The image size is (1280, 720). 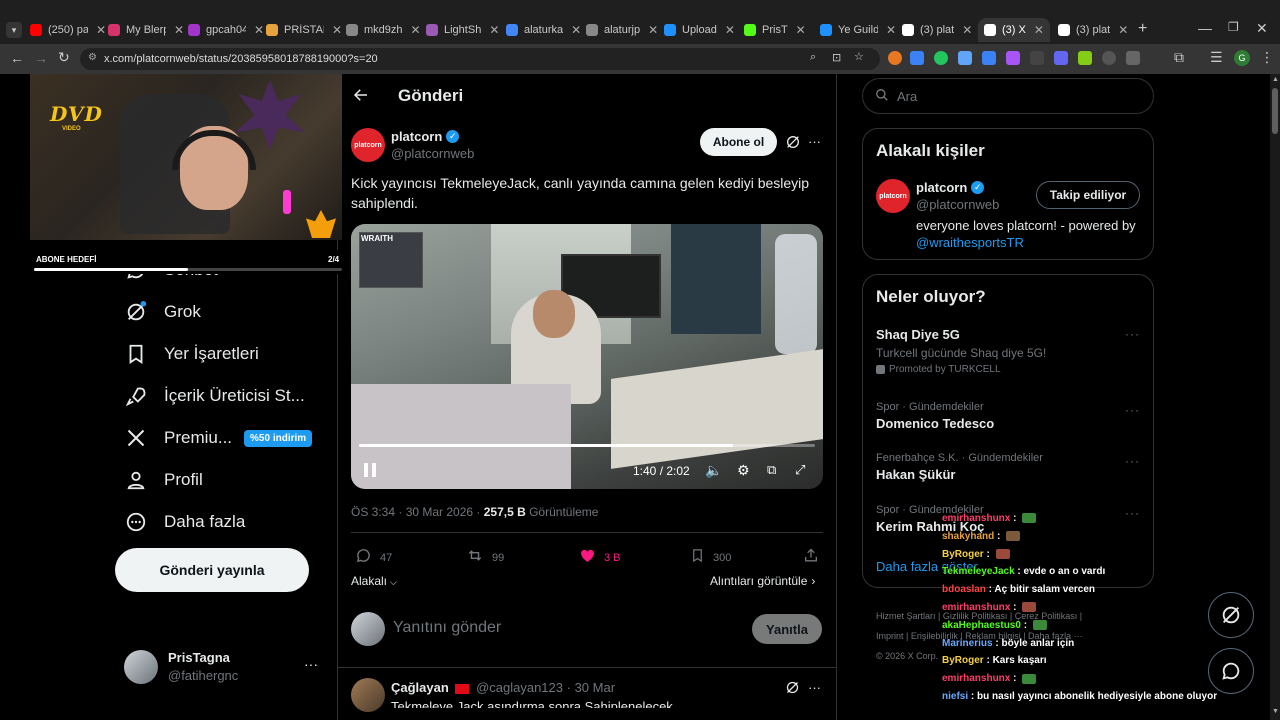 I want to click on chat-username: shakyhand, so click(x=968, y=536).